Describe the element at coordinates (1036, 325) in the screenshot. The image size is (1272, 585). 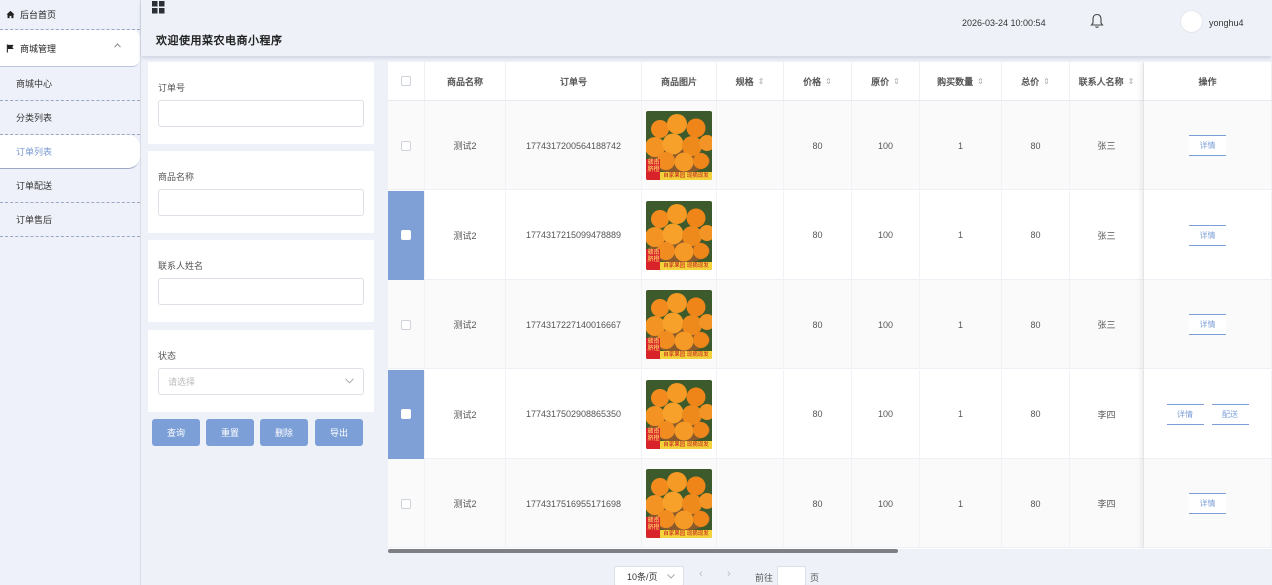
I see `total-price-cell: 80` at that location.